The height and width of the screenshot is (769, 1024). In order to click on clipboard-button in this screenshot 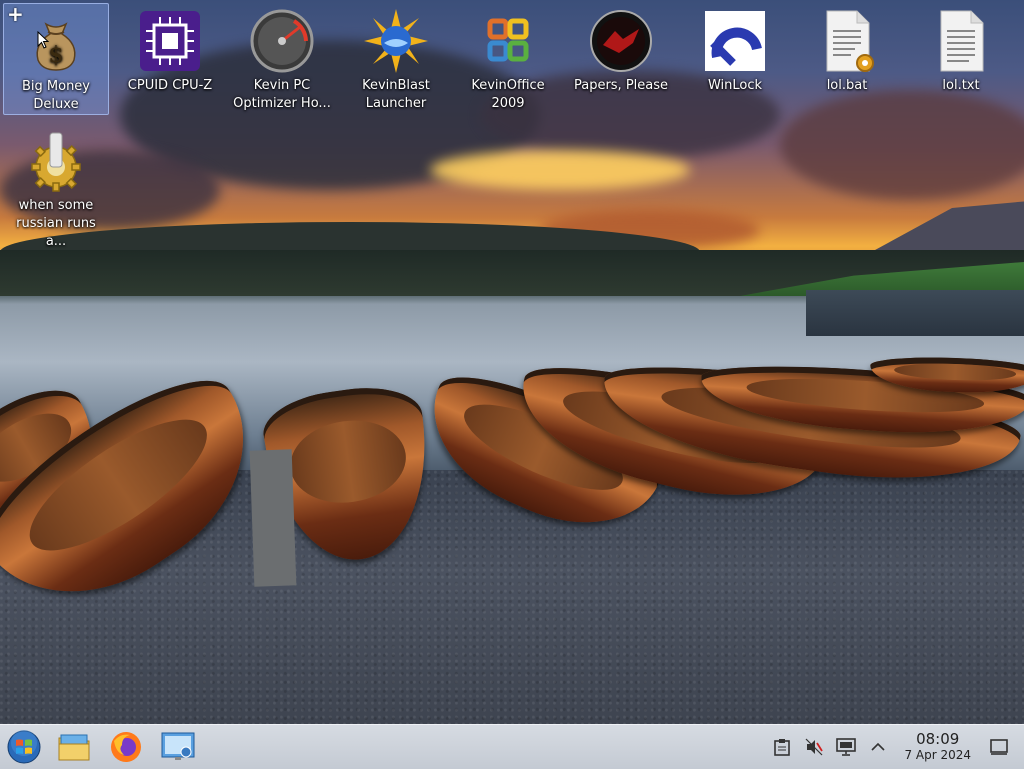, I will do `click(782, 747)`.